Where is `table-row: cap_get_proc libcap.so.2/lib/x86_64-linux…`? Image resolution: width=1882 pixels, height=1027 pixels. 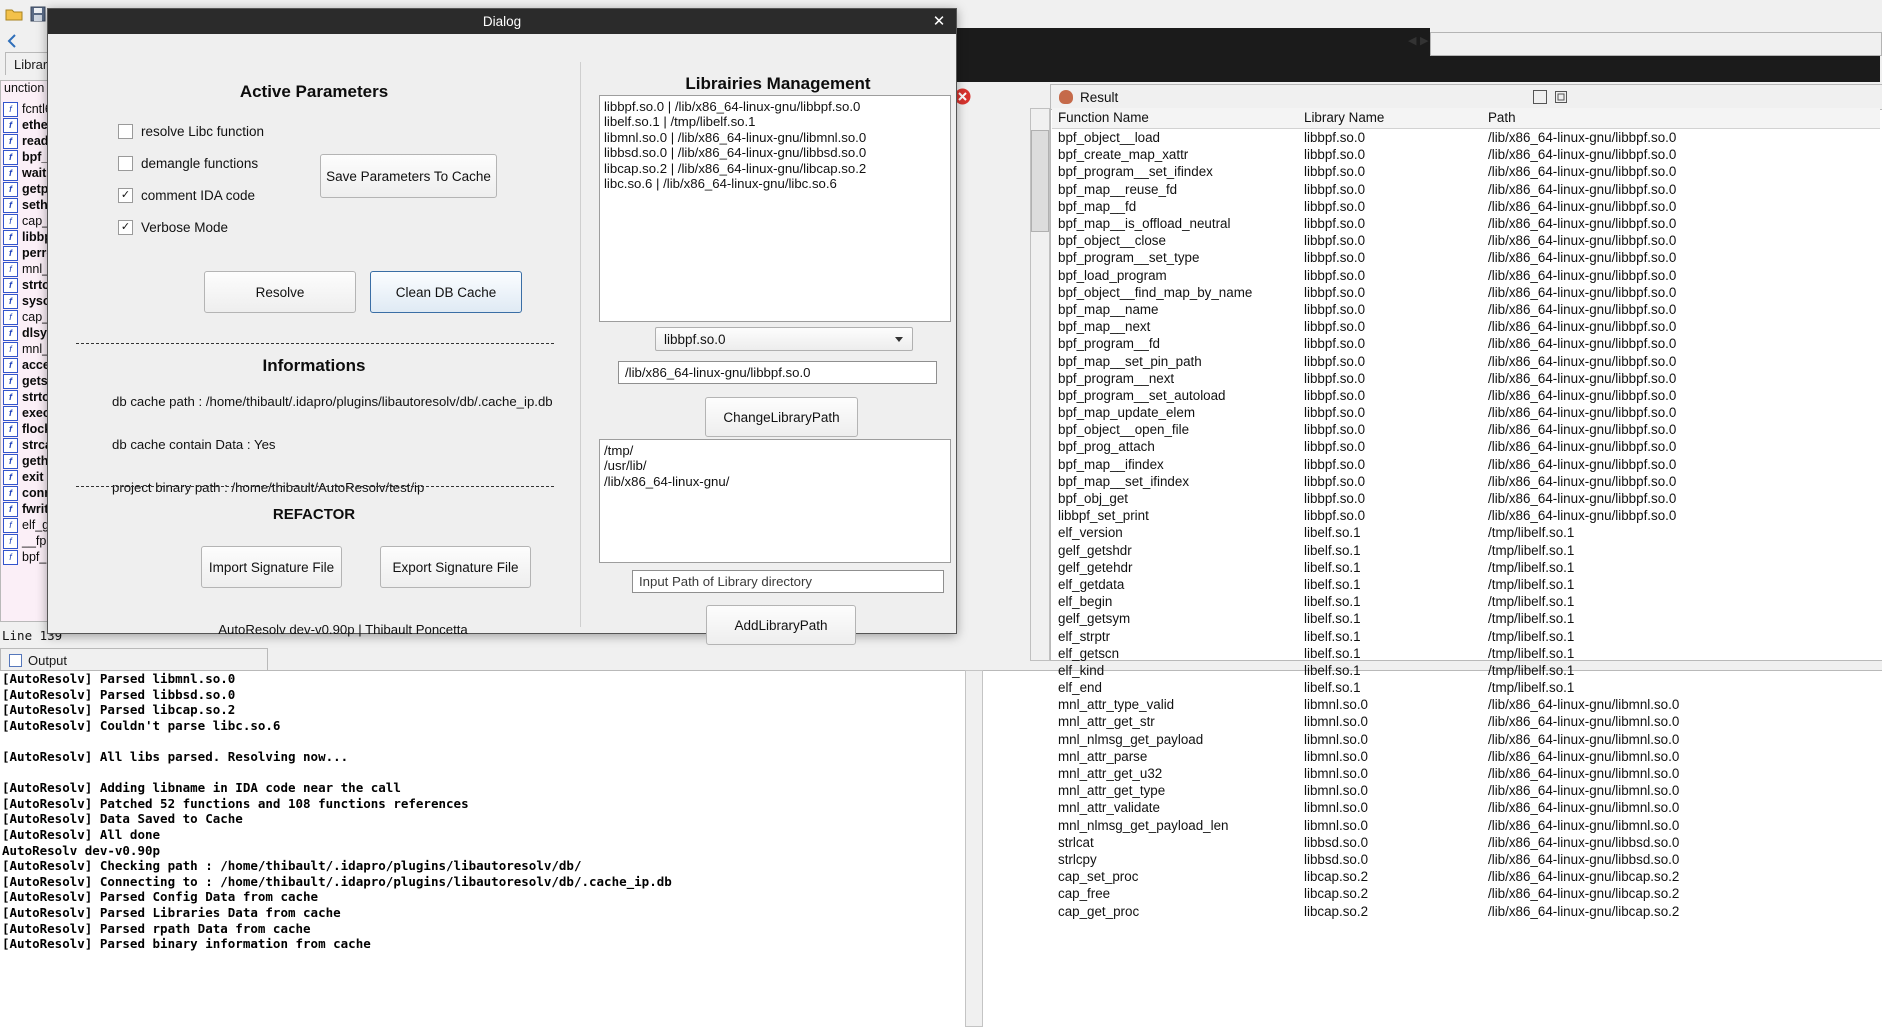 table-row: cap_get_proc libcap.so.2/lib/x86_64-linux… is located at coordinates (1466, 910).